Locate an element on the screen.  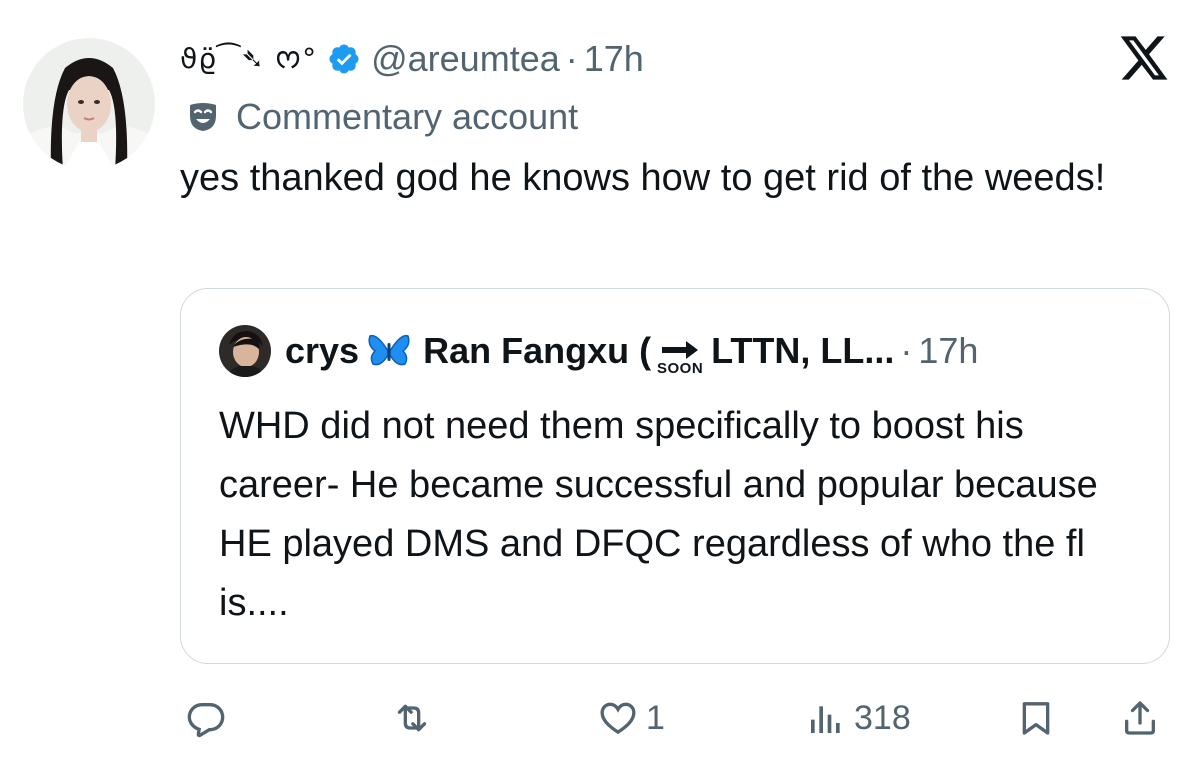
butterfly-icon is located at coordinates (389, 350).